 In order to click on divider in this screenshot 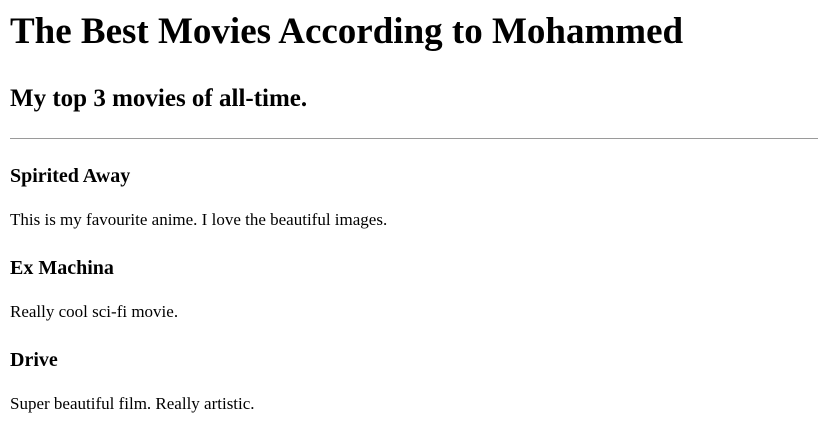, I will do `click(414, 138)`.